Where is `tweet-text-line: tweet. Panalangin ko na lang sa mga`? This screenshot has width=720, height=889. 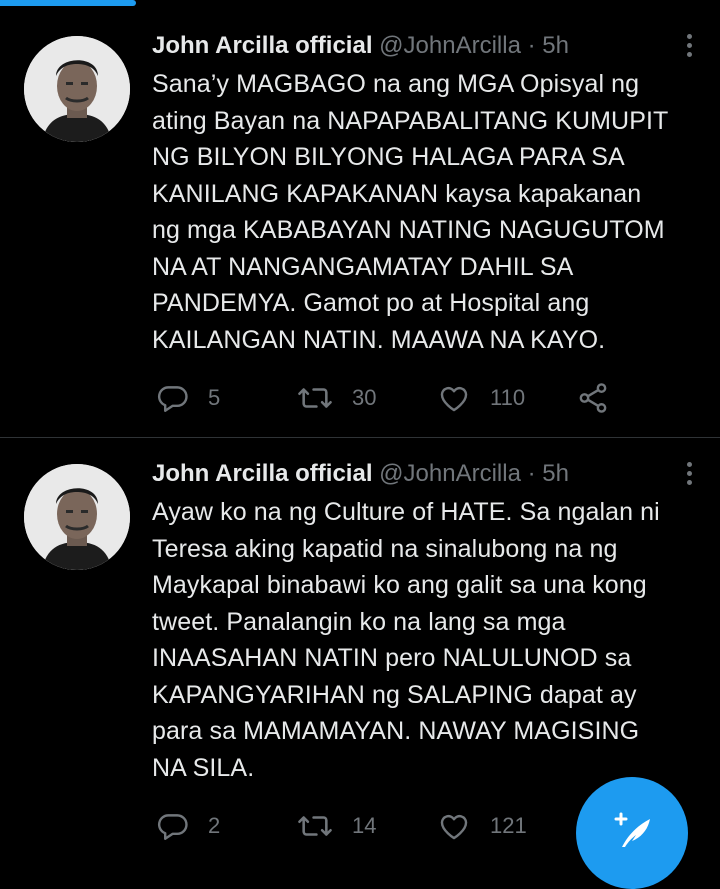
tweet-text-line: tweet. Panalangin ko na lang sa mga is located at coordinates (359, 621).